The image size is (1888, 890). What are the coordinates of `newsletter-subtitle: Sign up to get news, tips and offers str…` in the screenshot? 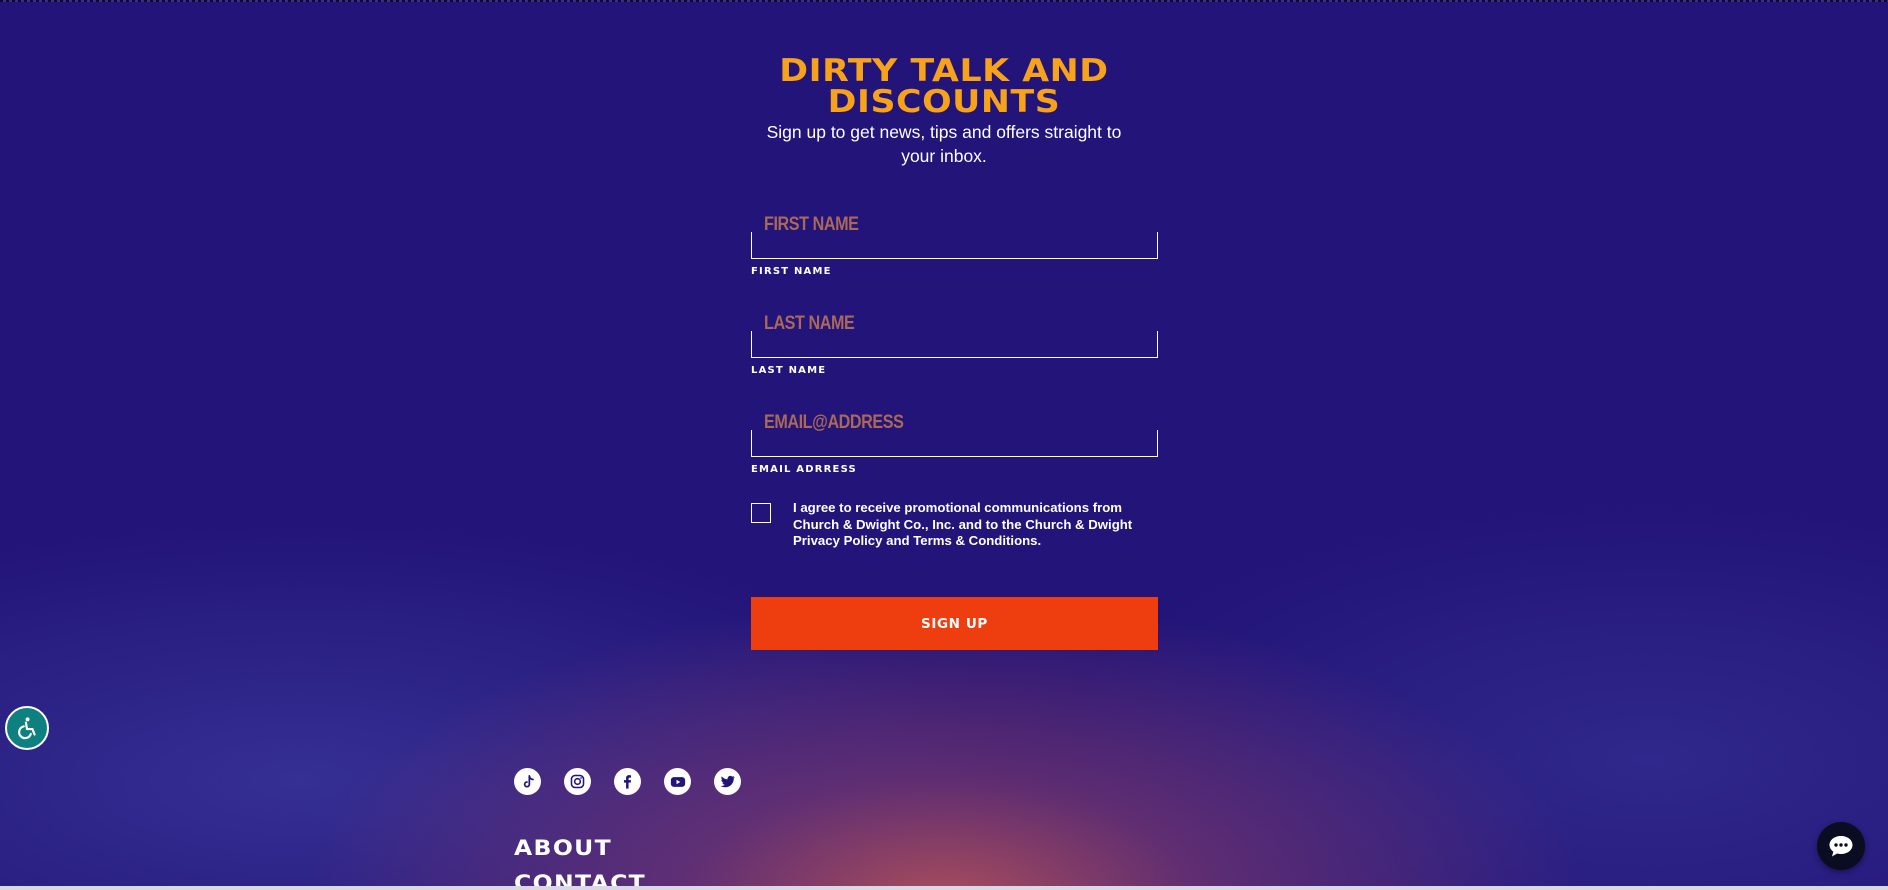 It's located at (944, 144).